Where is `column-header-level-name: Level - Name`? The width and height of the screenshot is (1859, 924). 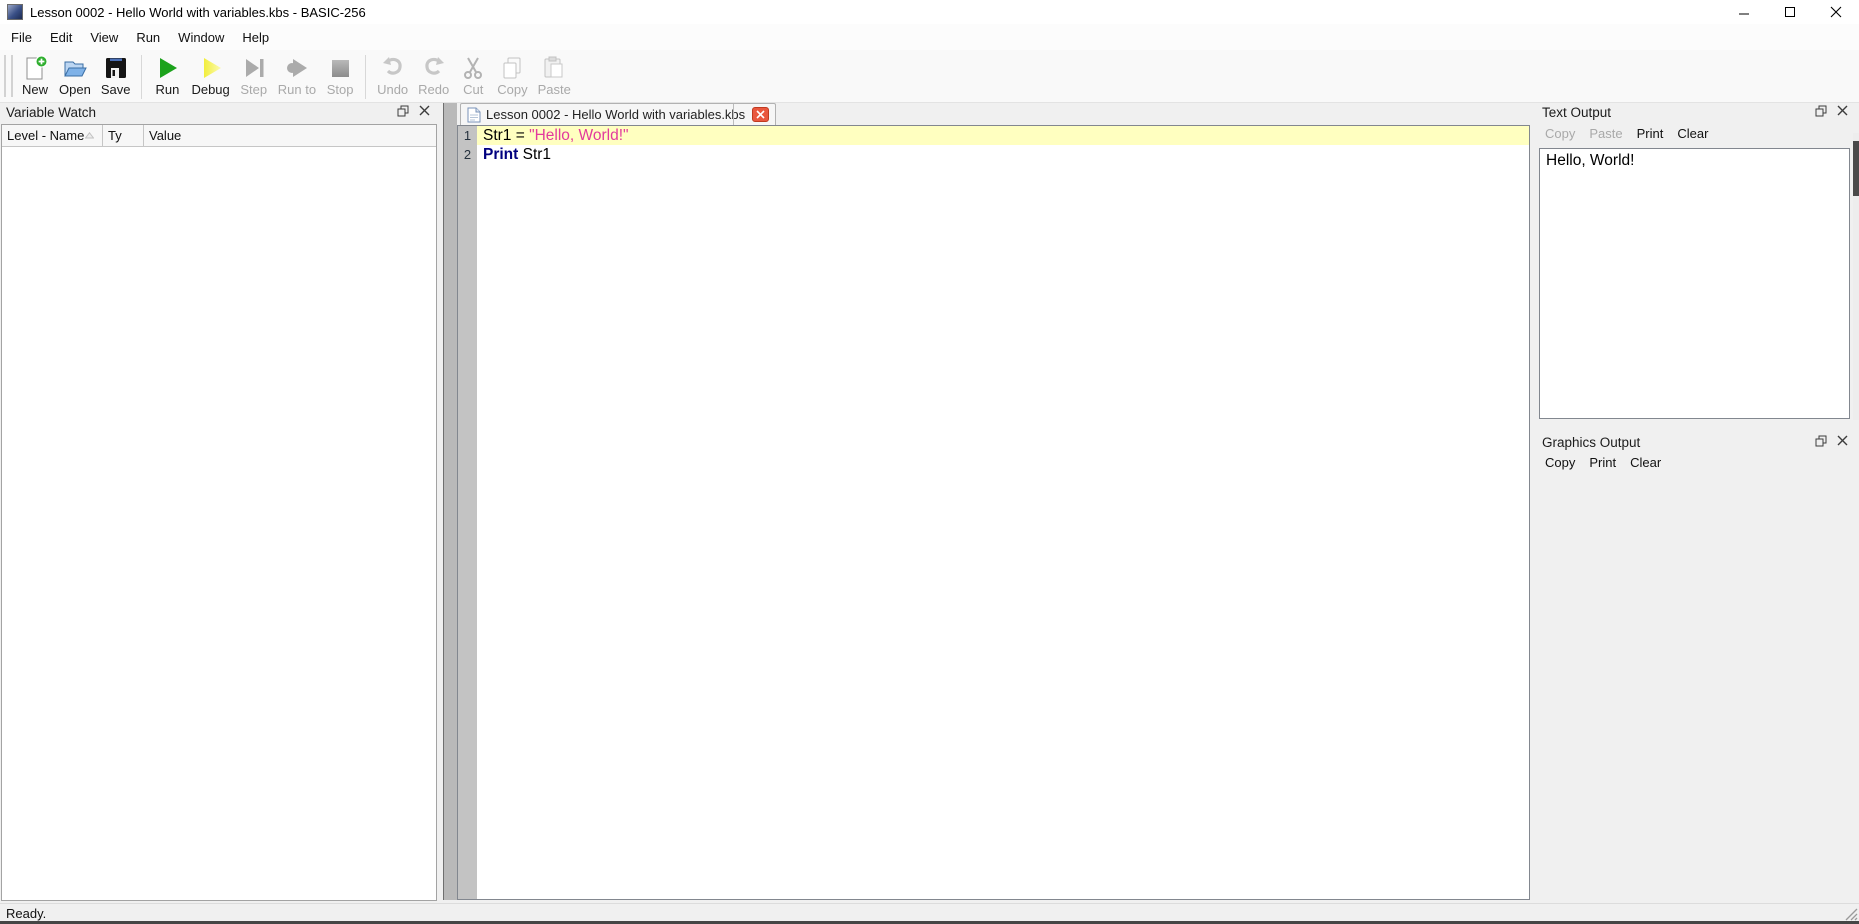 column-header-level-name: Level - Name is located at coordinates (52, 135).